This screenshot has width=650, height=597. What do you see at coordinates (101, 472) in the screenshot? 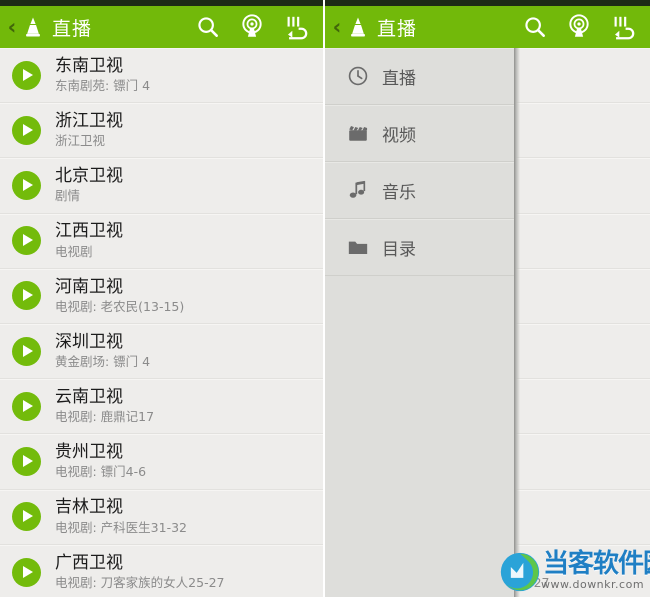
I see `channel-program: 电视剧: 镖门4-6` at bounding box center [101, 472].